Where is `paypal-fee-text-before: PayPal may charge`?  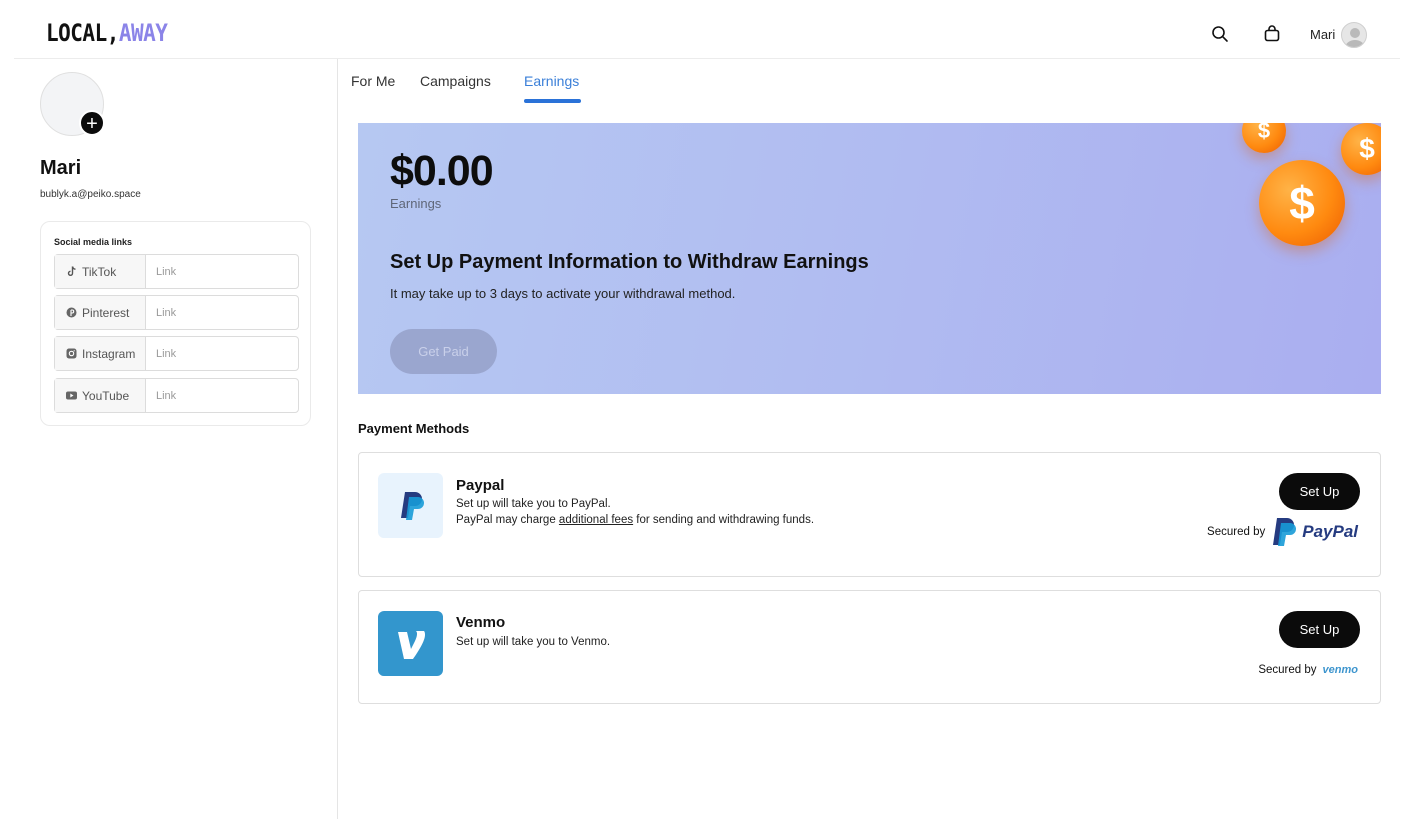 paypal-fee-text-before: PayPal may charge is located at coordinates (507, 520).